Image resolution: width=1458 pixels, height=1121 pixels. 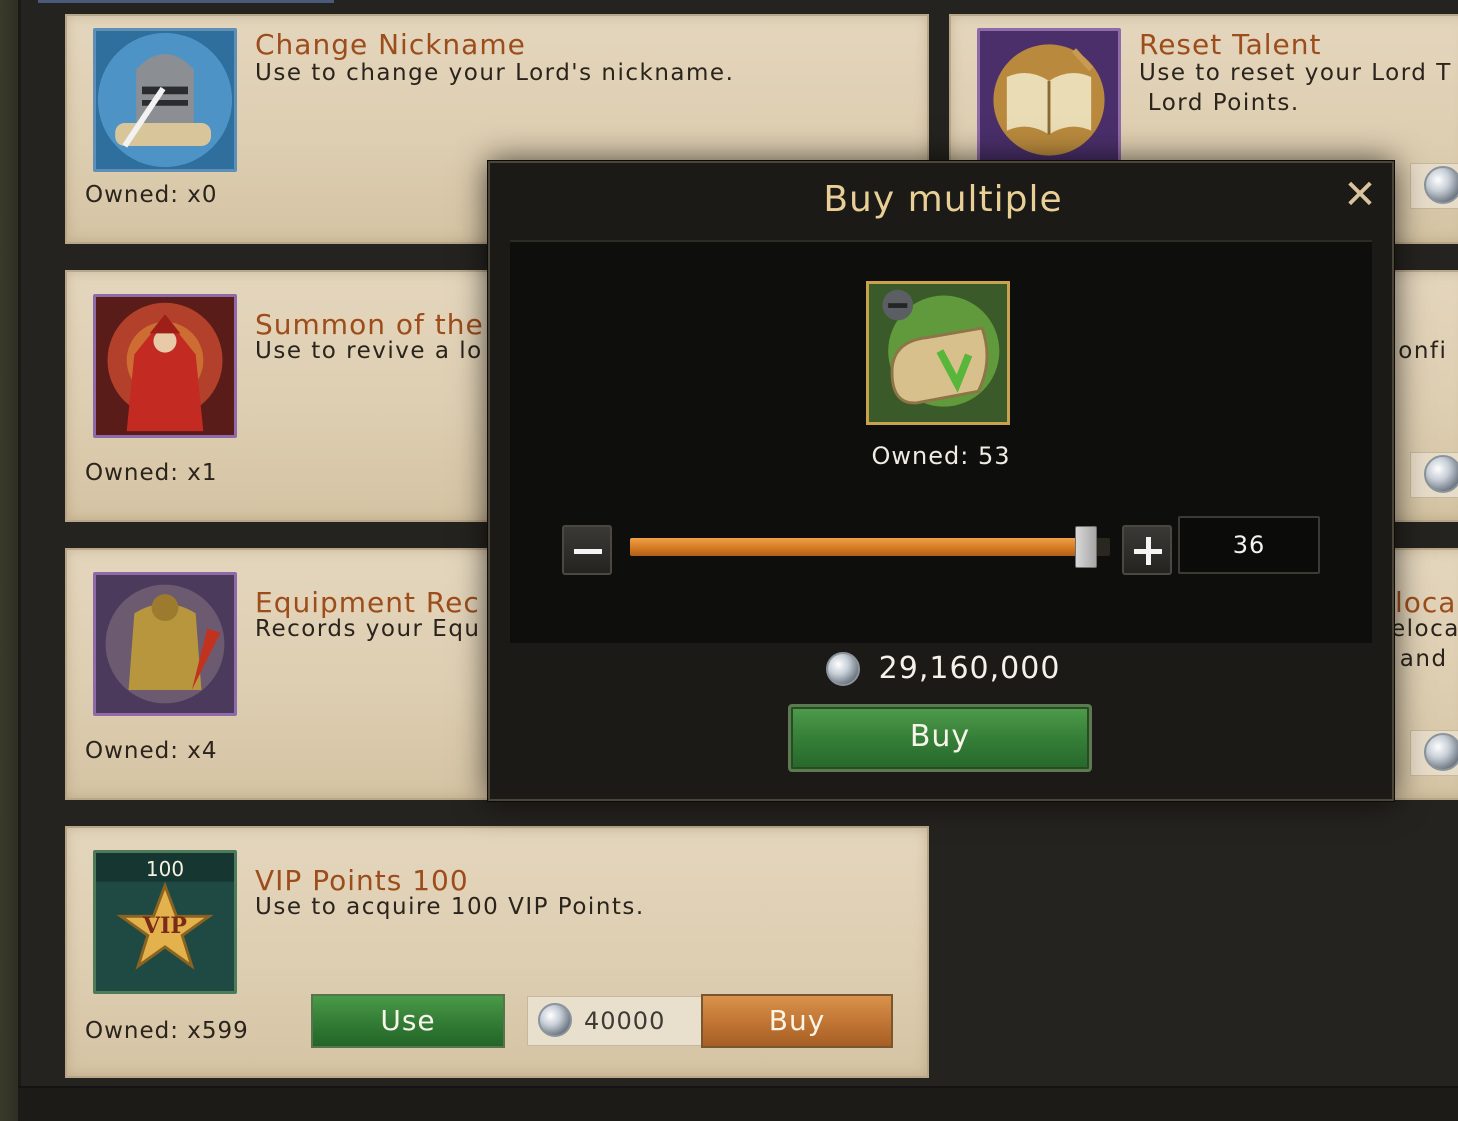 I want to click on card-description: :onfi, so click(x=1418, y=351).